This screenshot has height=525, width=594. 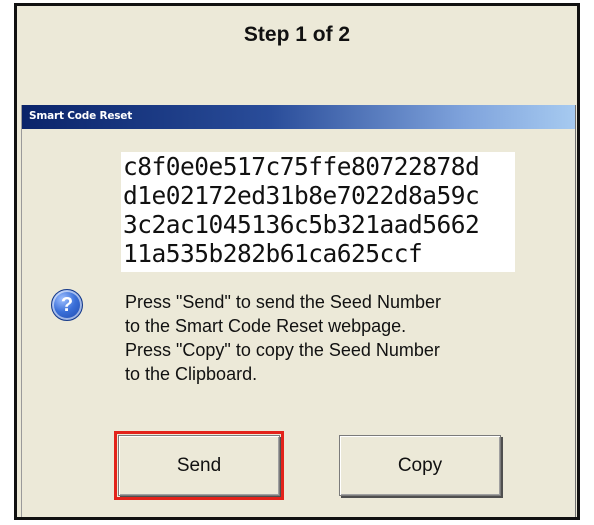 I want to click on copy-button: Copy, so click(x=420, y=465).